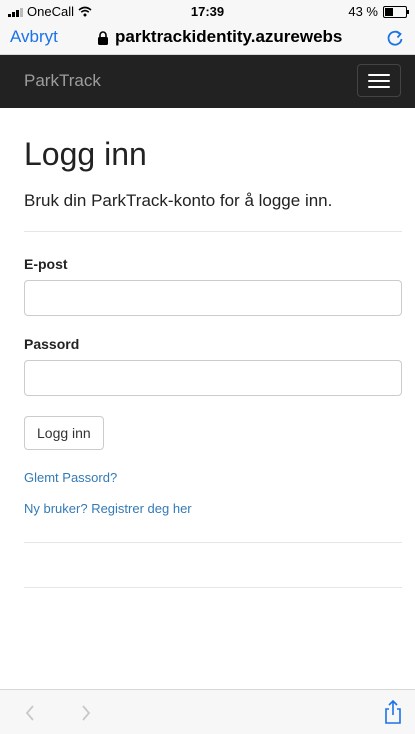  What do you see at coordinates (245, 37) in the screenshot?
I see `url-text: parktrackidentity.azurewebs` at bounding box center [245, 37].